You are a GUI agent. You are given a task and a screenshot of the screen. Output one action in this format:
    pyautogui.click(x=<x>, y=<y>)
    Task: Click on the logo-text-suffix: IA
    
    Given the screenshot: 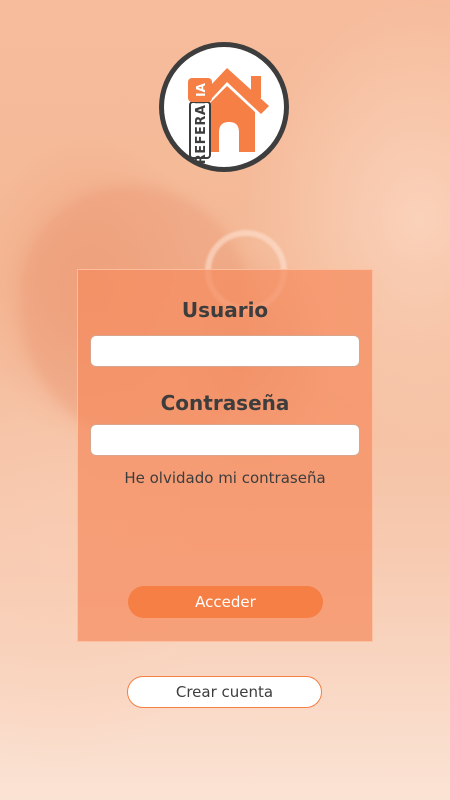 What is the action you would take?
    pyautogui.click(x=201, y=89)
    